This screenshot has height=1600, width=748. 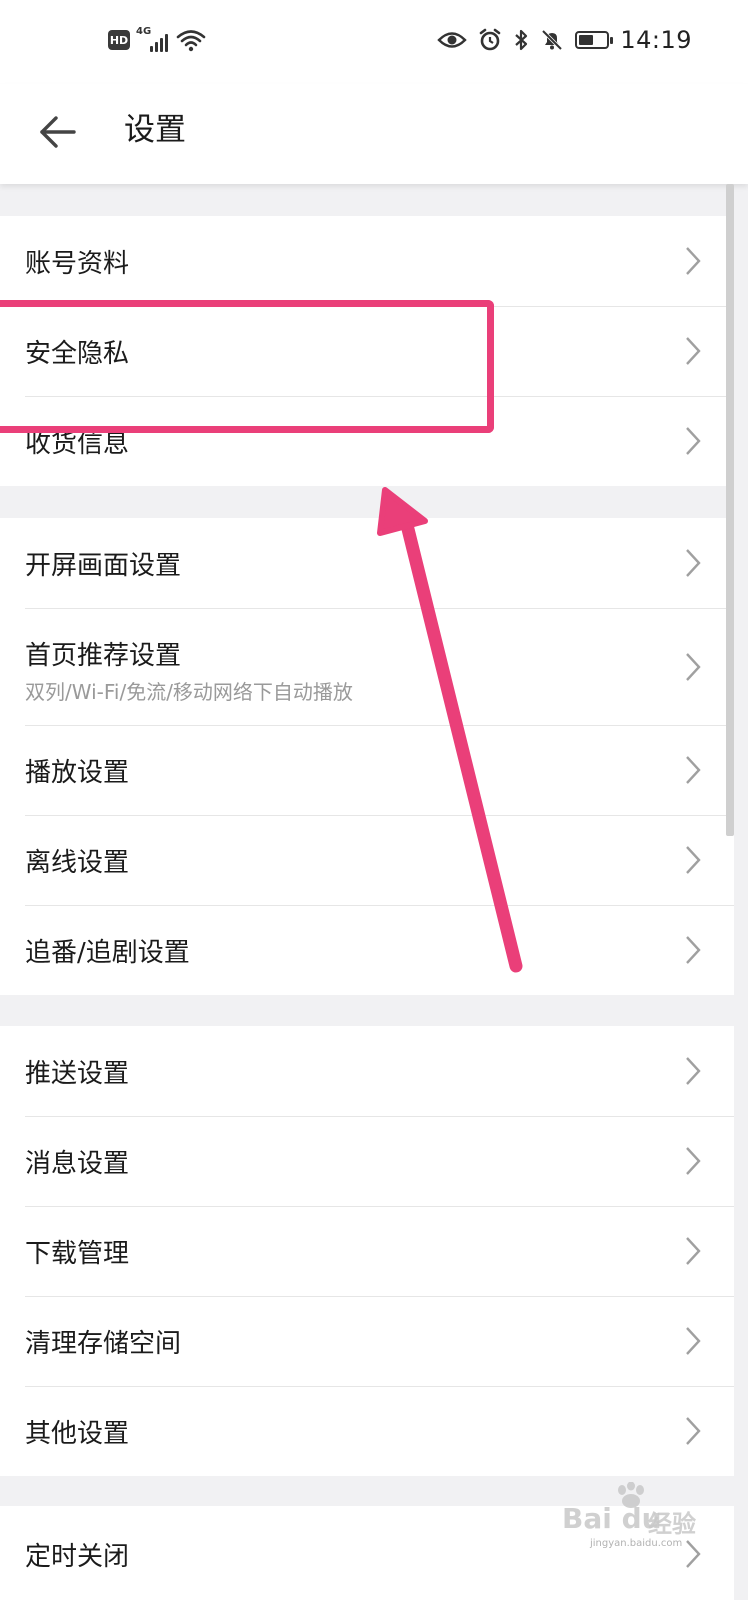 What do you see at coordinates (450, 730) in the screenshot?
I see `annotation-arrow-icon` at bounding box center [450, 730].